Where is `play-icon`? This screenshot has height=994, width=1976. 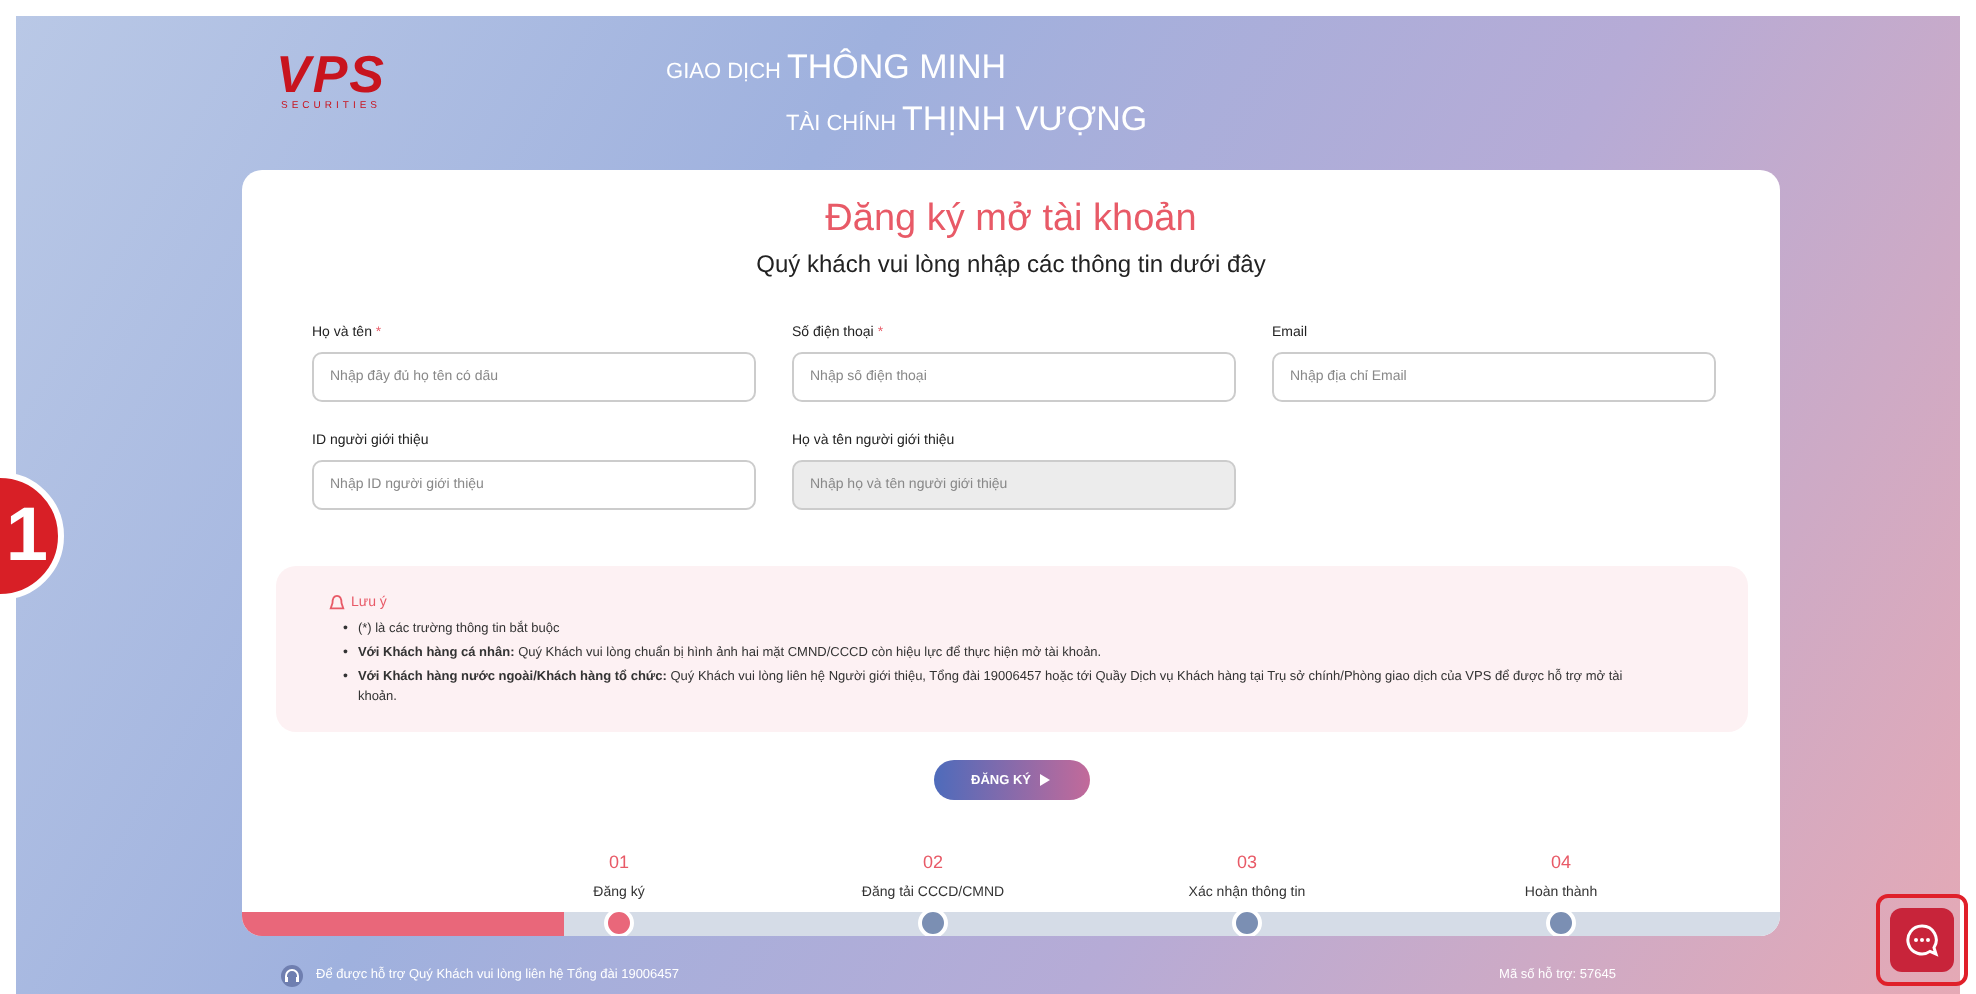 play-icon is located at coordinates (1045, 780).